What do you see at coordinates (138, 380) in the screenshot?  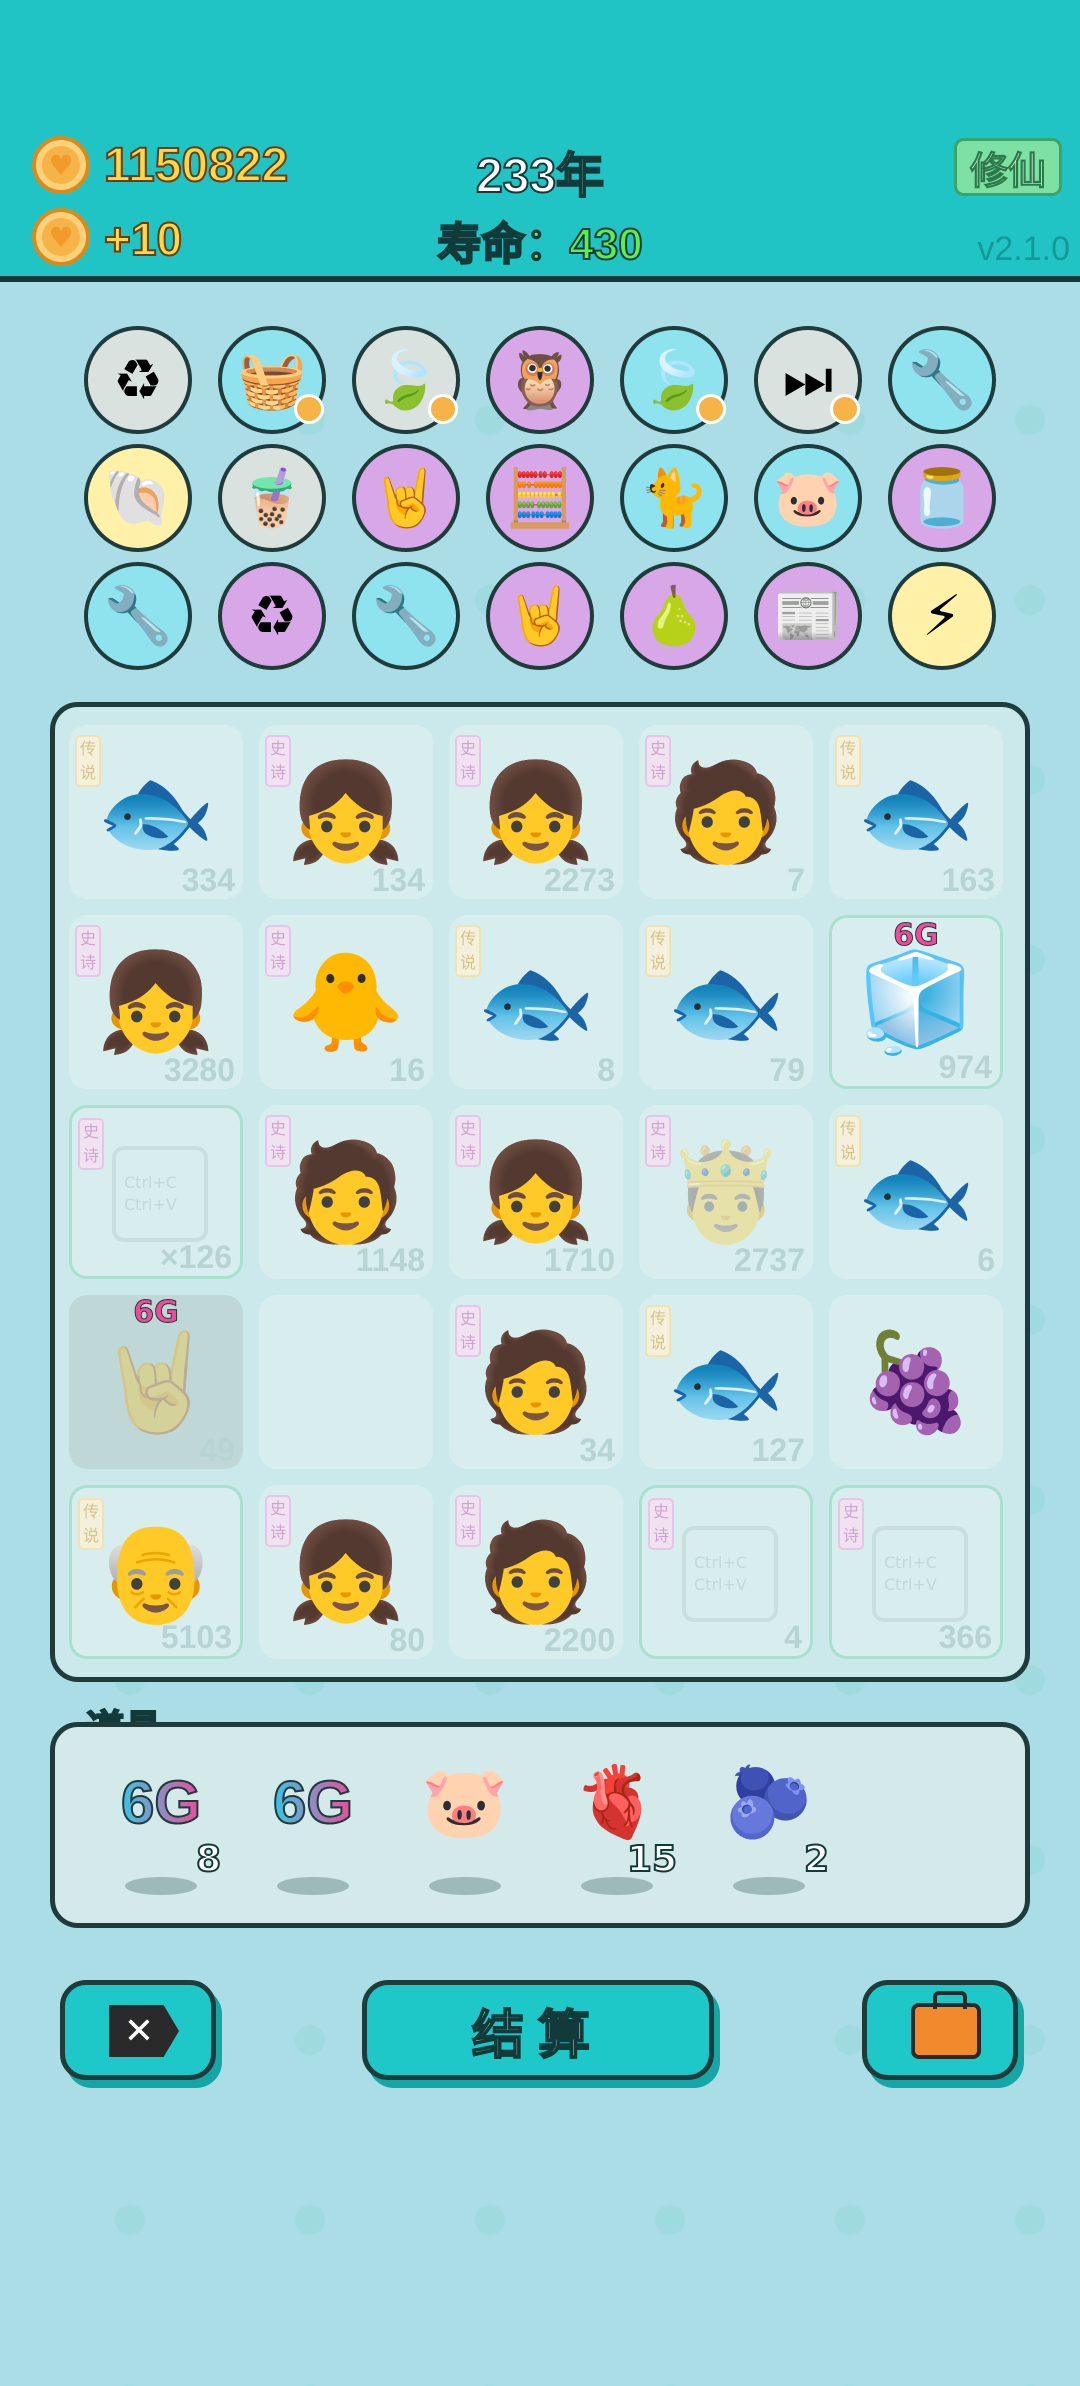 I see `refresh-icon: ♻` at bounding box center [138, 380].